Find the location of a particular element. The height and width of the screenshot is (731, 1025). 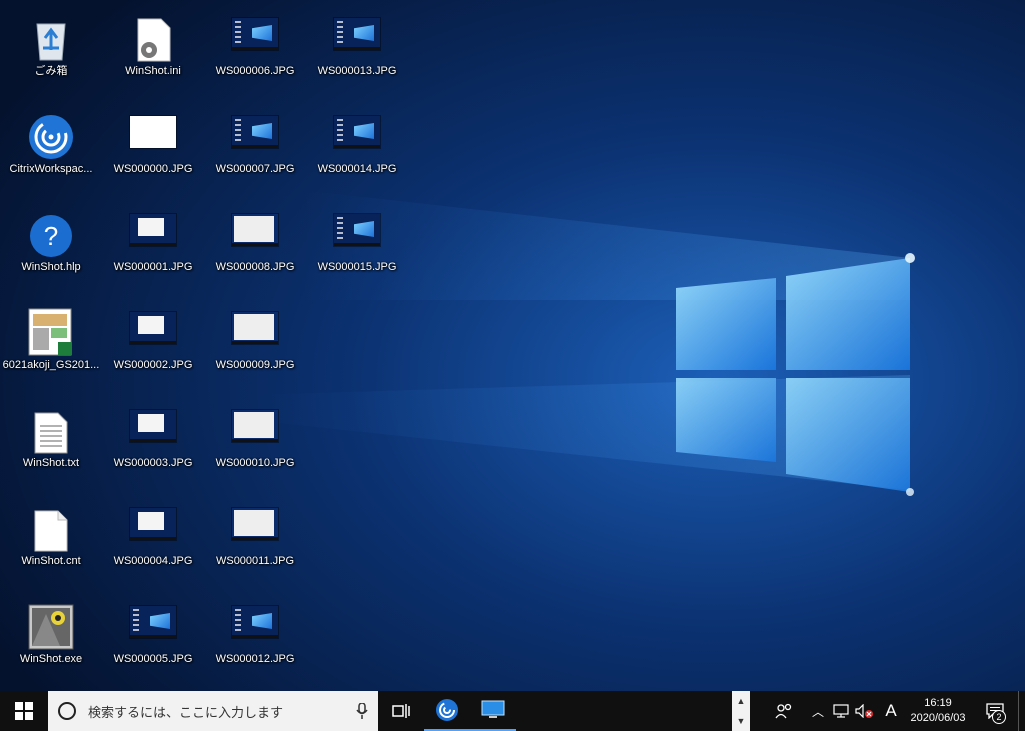

desktop-icon-label: WS000012.JPG is located at coordinates (255, 659).